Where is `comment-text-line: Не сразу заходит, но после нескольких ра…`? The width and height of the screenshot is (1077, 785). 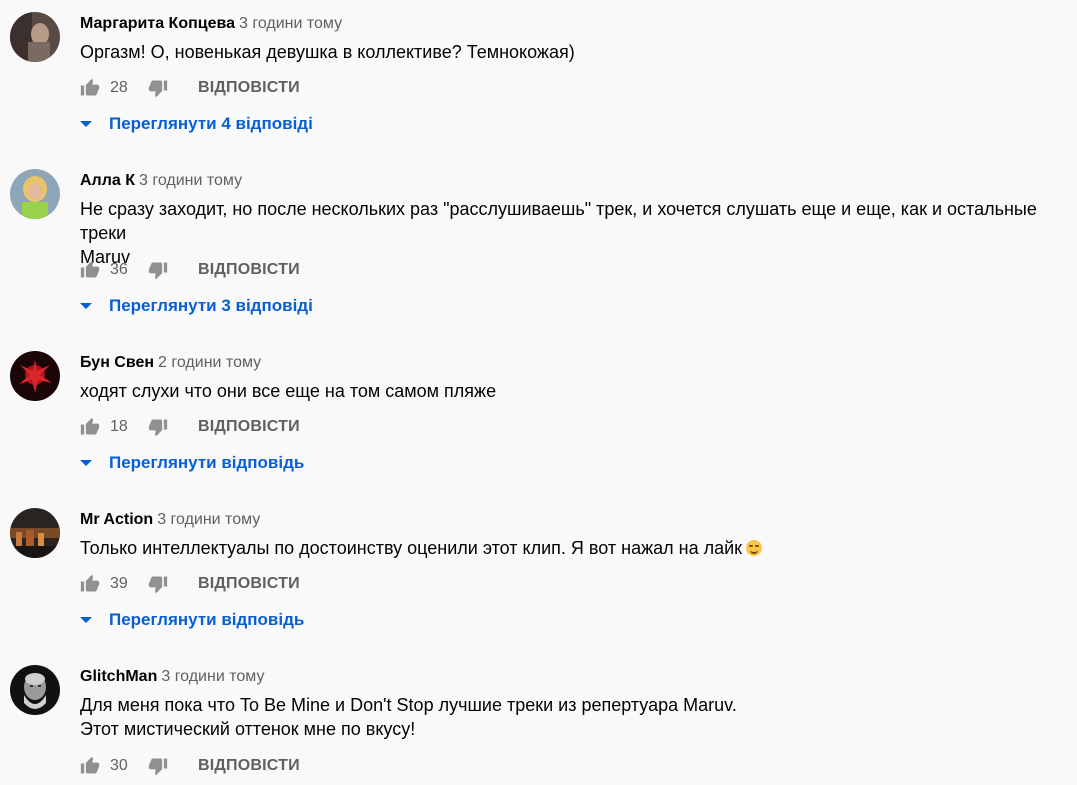
comment-text-line: Не сразу заходит, но после нескольких ра… is located at coordinates (558, 221).